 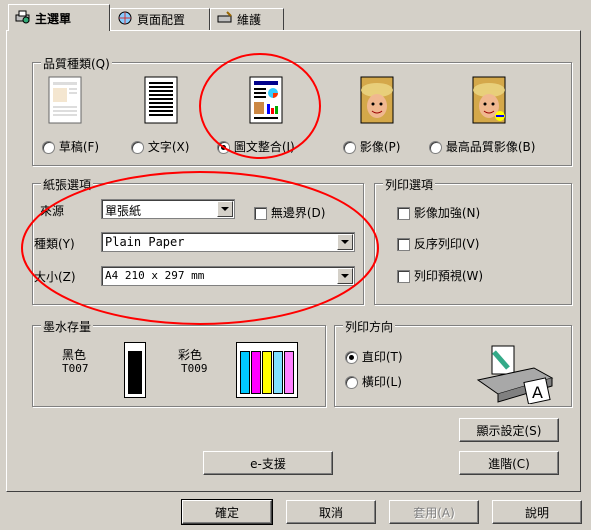 I want to click on printer-orientation-icon: A, so click(x=515, y=374).